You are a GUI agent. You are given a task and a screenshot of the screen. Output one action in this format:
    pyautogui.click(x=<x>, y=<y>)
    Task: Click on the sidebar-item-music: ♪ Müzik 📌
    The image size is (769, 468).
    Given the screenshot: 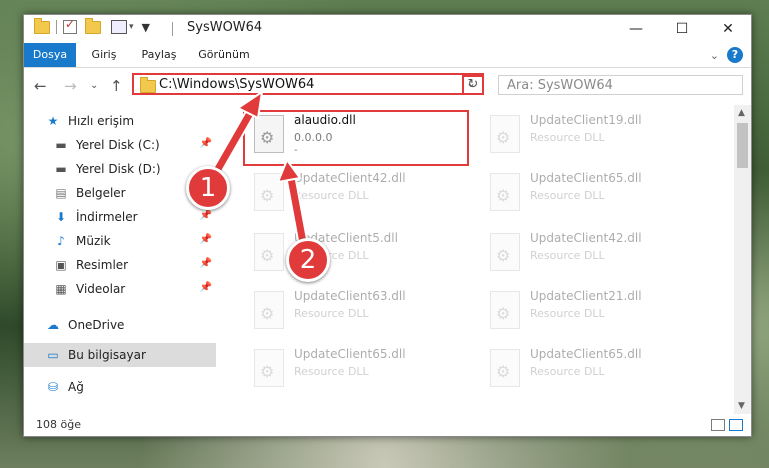 What is the action you would take?
    pyautogui.click(x=120, y=241)
    